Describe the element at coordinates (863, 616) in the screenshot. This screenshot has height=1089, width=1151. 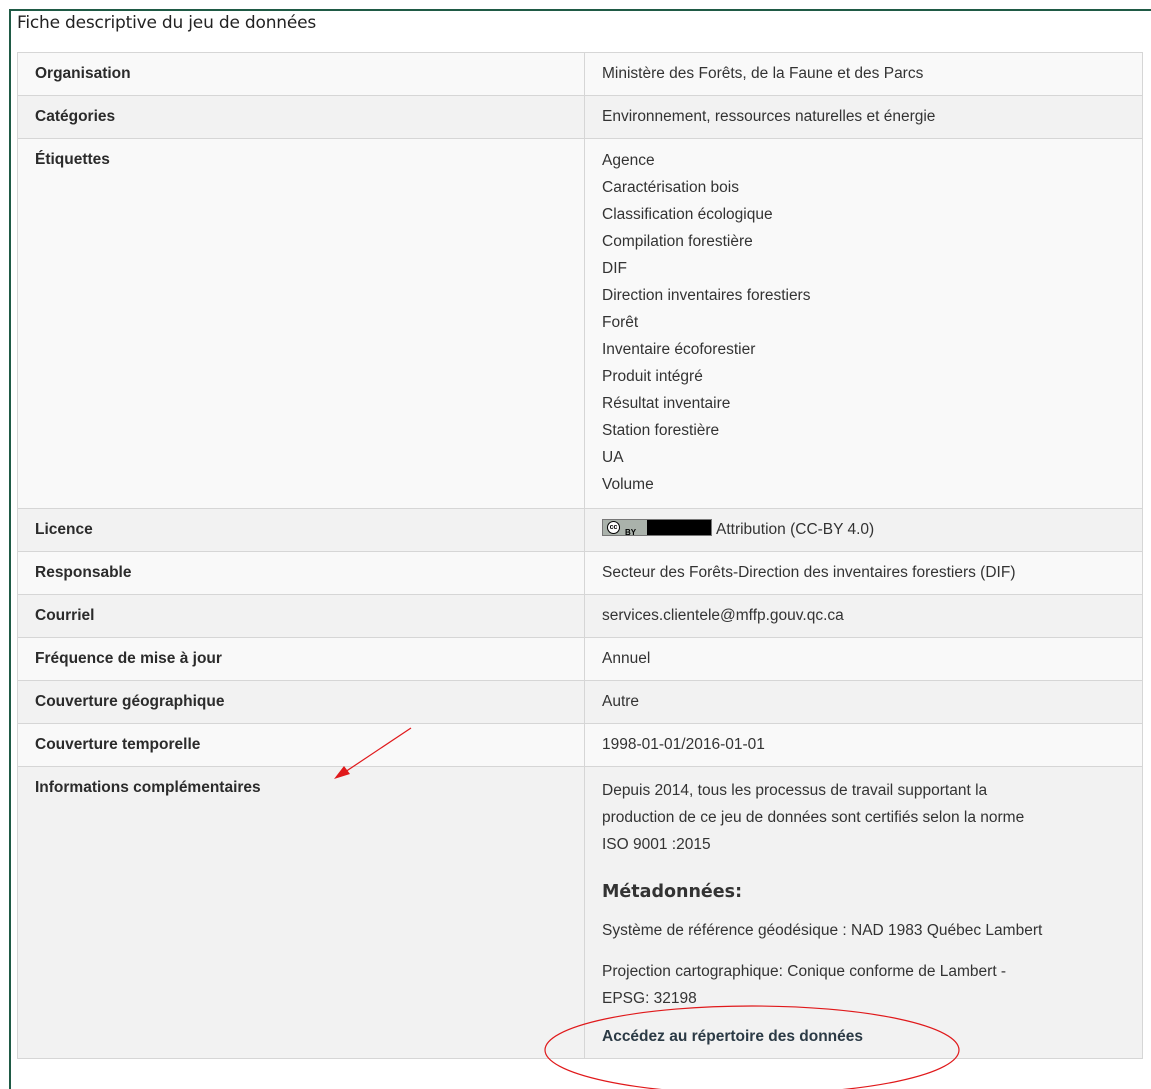
I see `row-value-courriel: services.clientele@mffp.gouv.qc.ca` at that location.